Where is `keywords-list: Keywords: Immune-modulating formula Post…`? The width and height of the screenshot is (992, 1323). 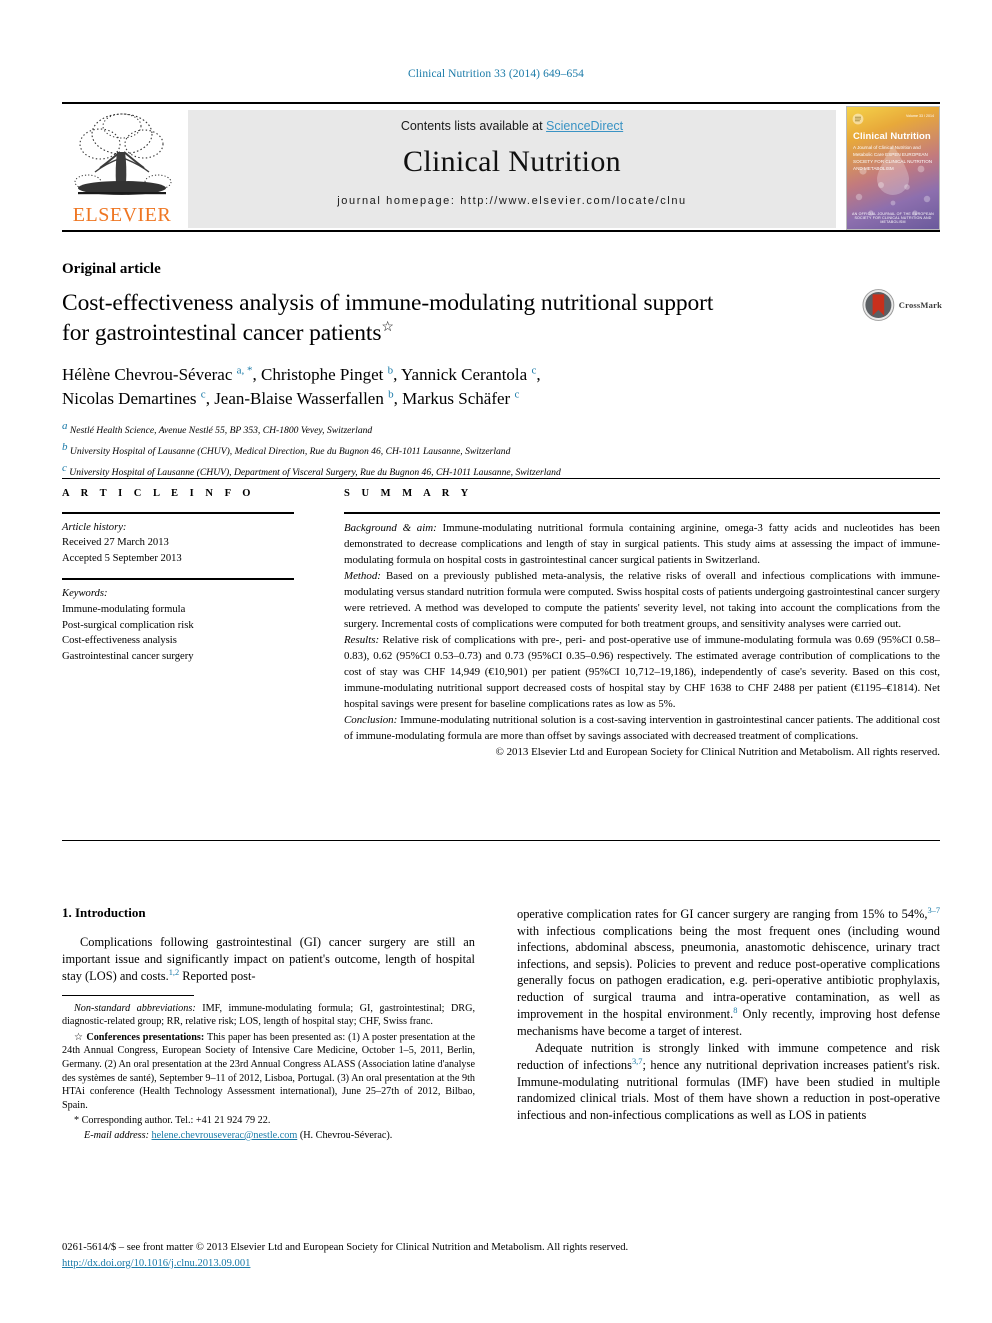 keywords-list: Keywords: Immune-modulating formula Post… is located at coordinates (178, 625).